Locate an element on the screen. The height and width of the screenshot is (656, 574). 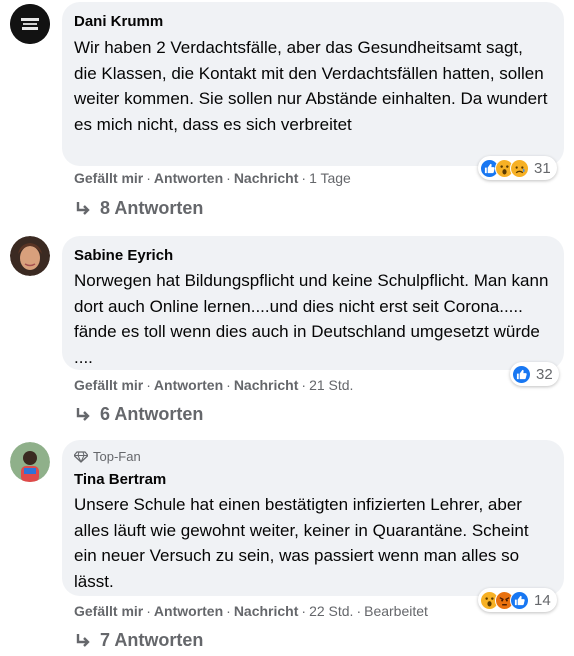
reaction-summary: 14 is located at coordinates (517, 600).